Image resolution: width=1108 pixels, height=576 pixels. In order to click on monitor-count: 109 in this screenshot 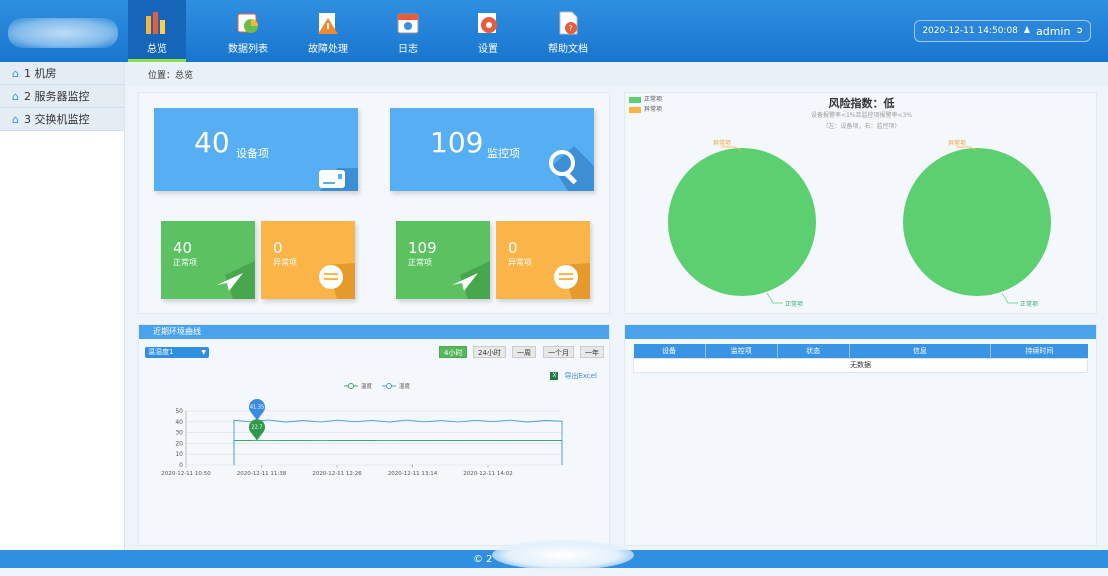, I will do `click(457, 142)`.